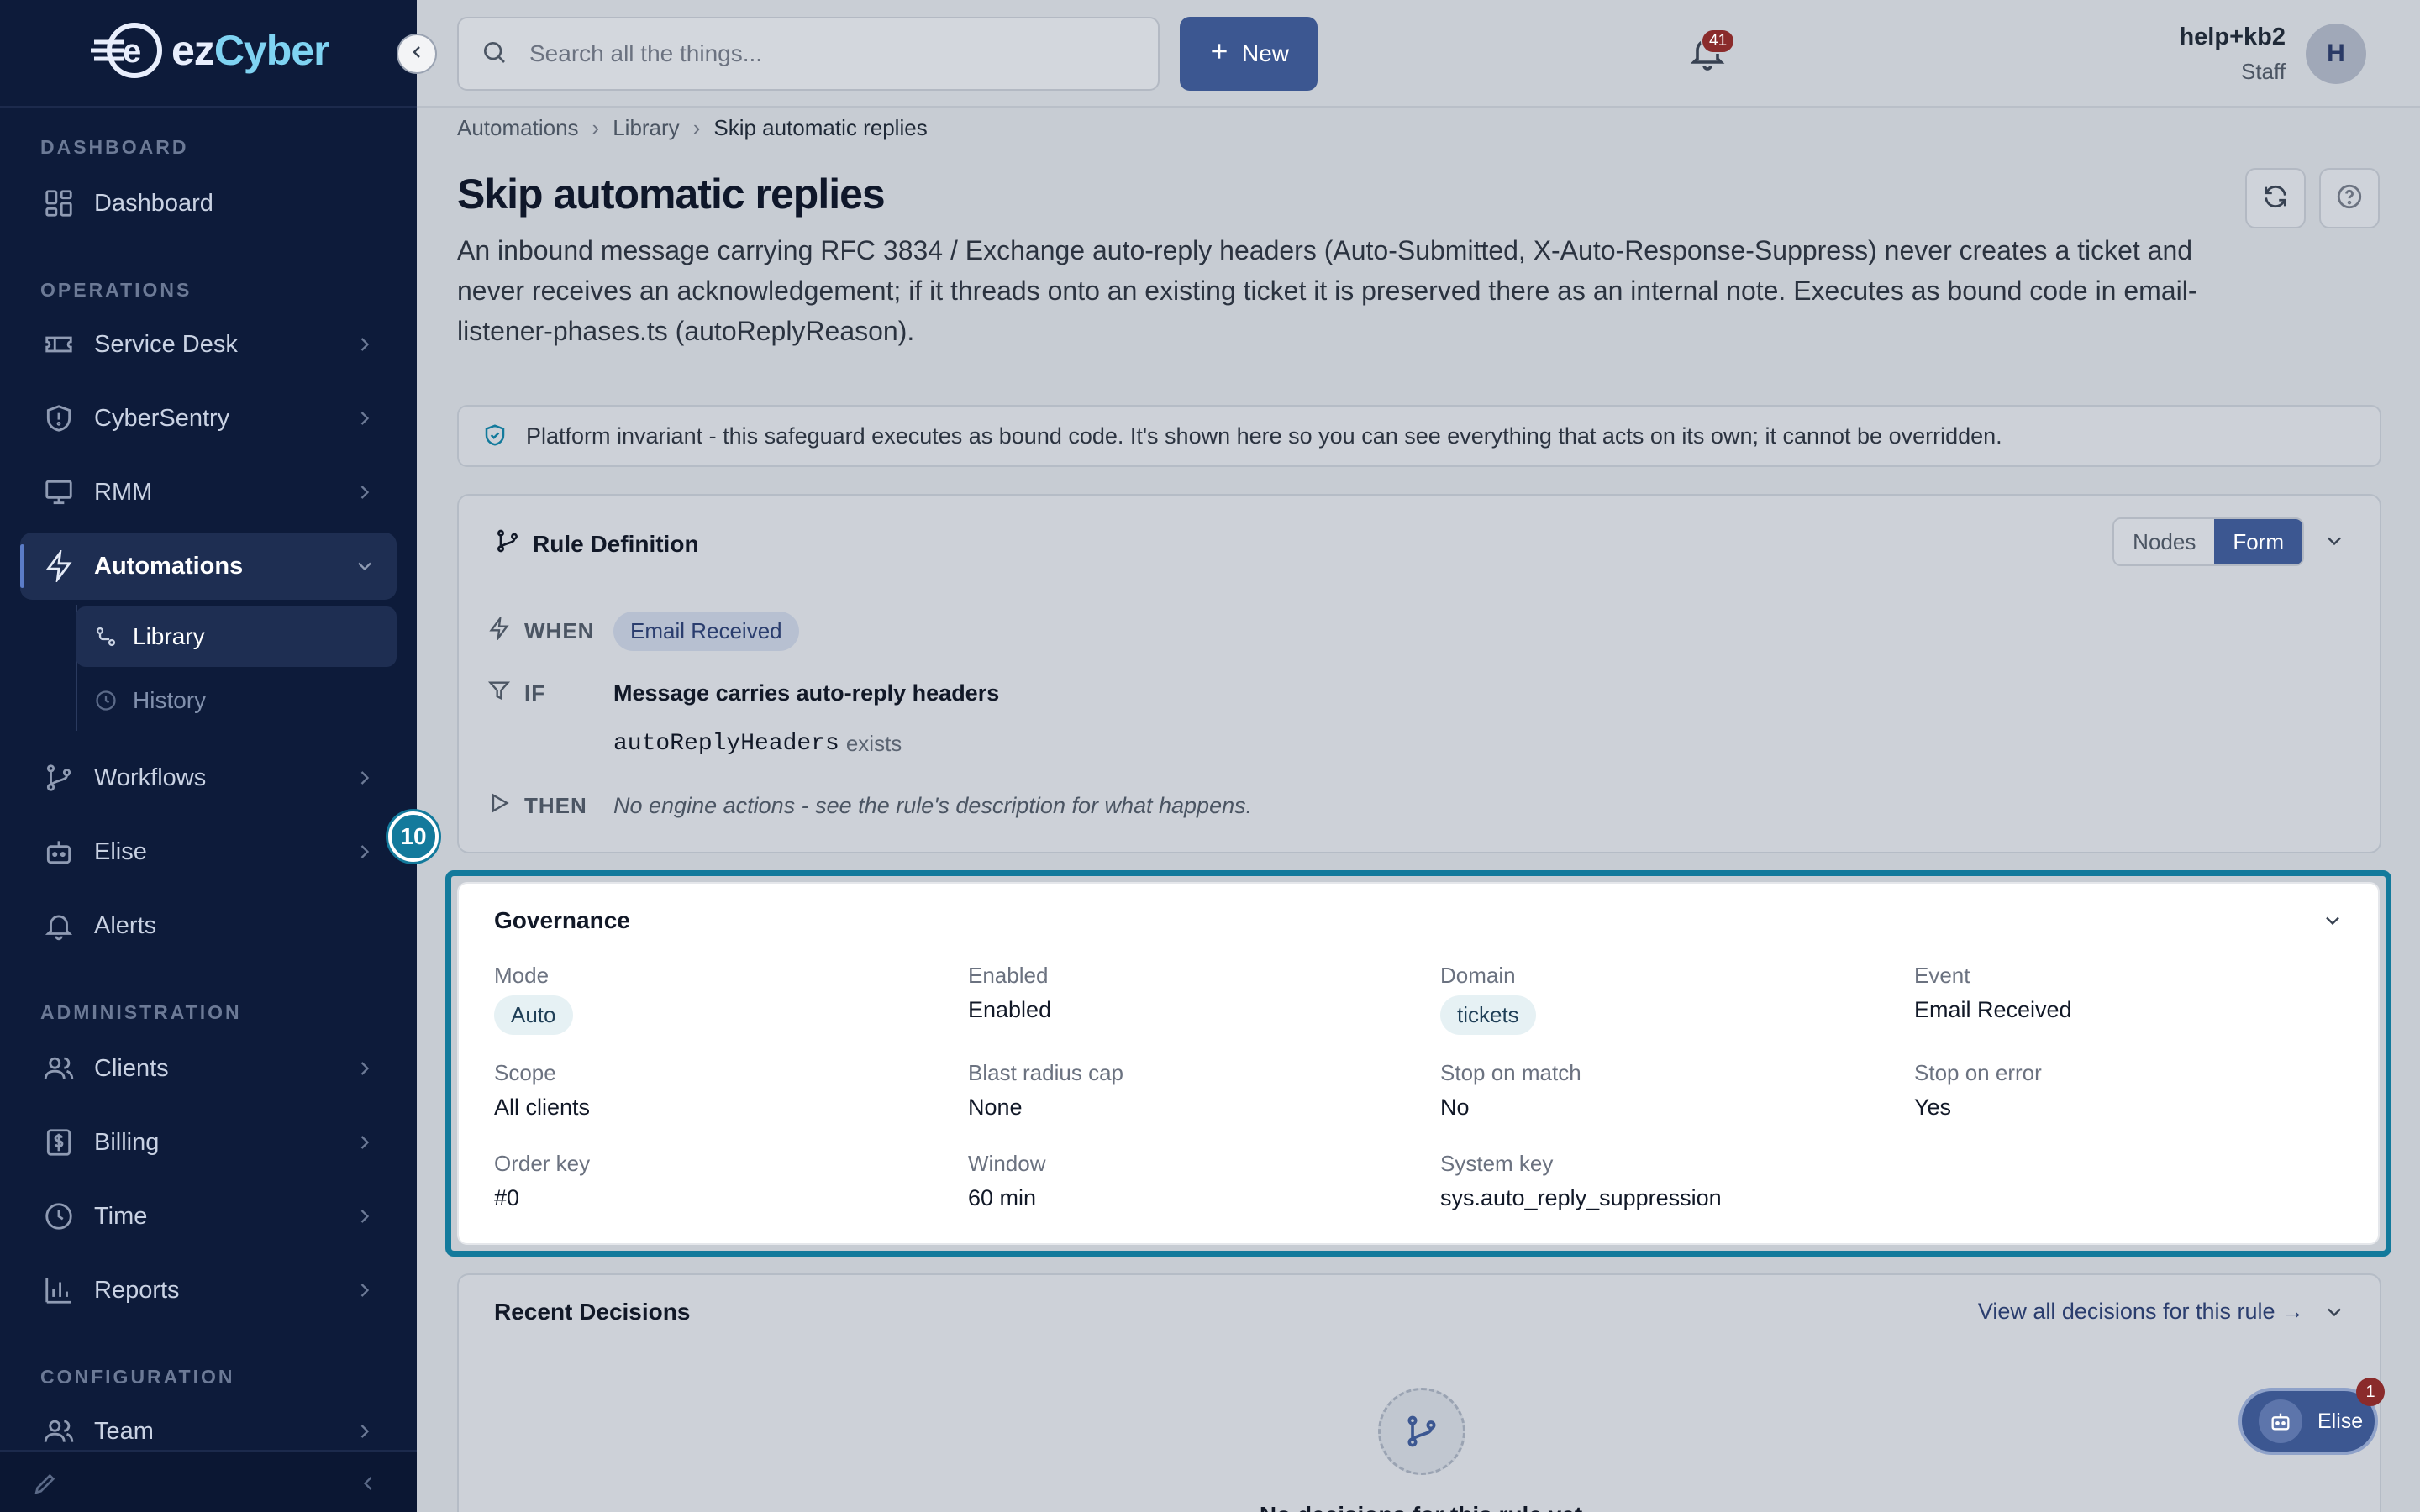 The image size is (2420, 1512). Describe the element at coordinates (208, 1290) in the screenshot. I see `sidebar-item-reports: Reports` at that location.